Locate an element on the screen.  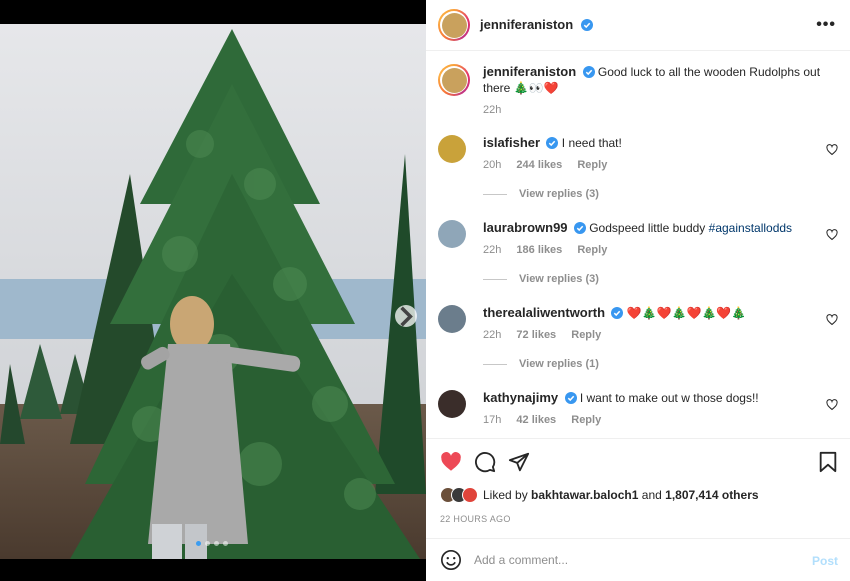
comment-text: I want to make out w those dogs!! is located at coordinates (669, 398).